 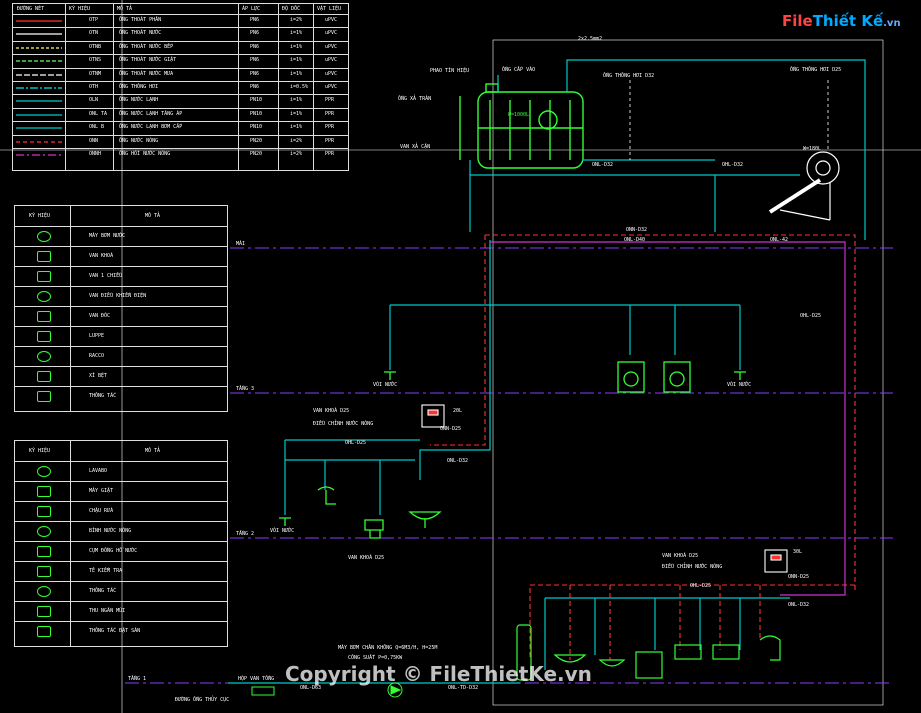 What do you see at coordinates (366, 558) in the screenshot?
I see `label-valve-d25-l2: VAN KHOÁ D25` at bounding box center [366, 558].